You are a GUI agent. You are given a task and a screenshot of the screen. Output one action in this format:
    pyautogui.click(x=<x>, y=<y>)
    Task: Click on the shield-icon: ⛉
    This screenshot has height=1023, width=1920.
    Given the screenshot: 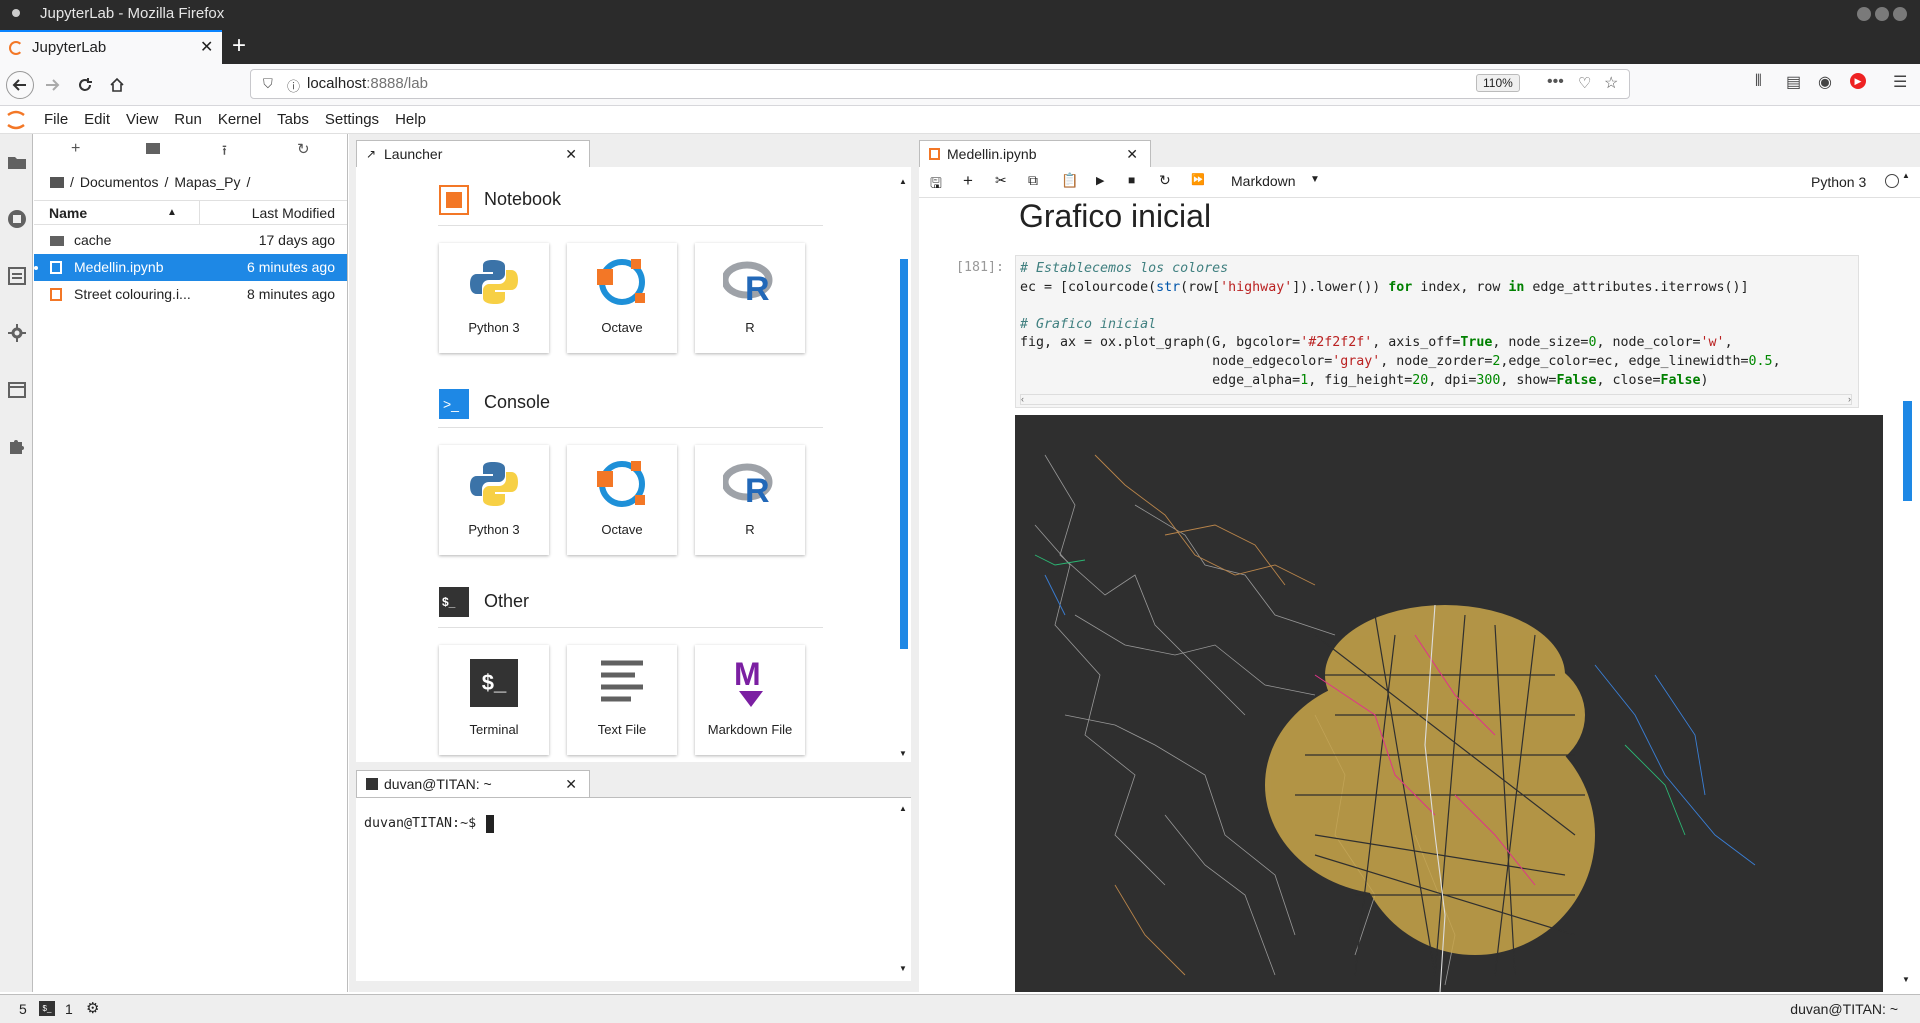 What is the action you would take?
    pyautogui.click(x=268, y=84)
    